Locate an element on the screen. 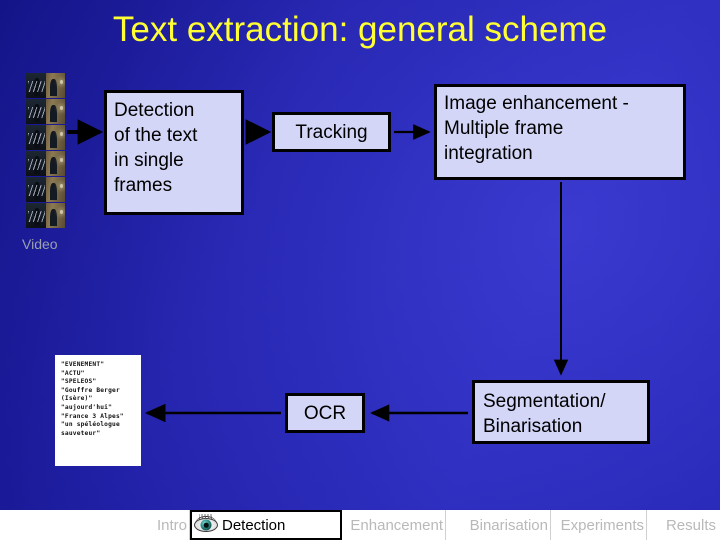  nav-item-results: Results is located at coordinates (683, 525).